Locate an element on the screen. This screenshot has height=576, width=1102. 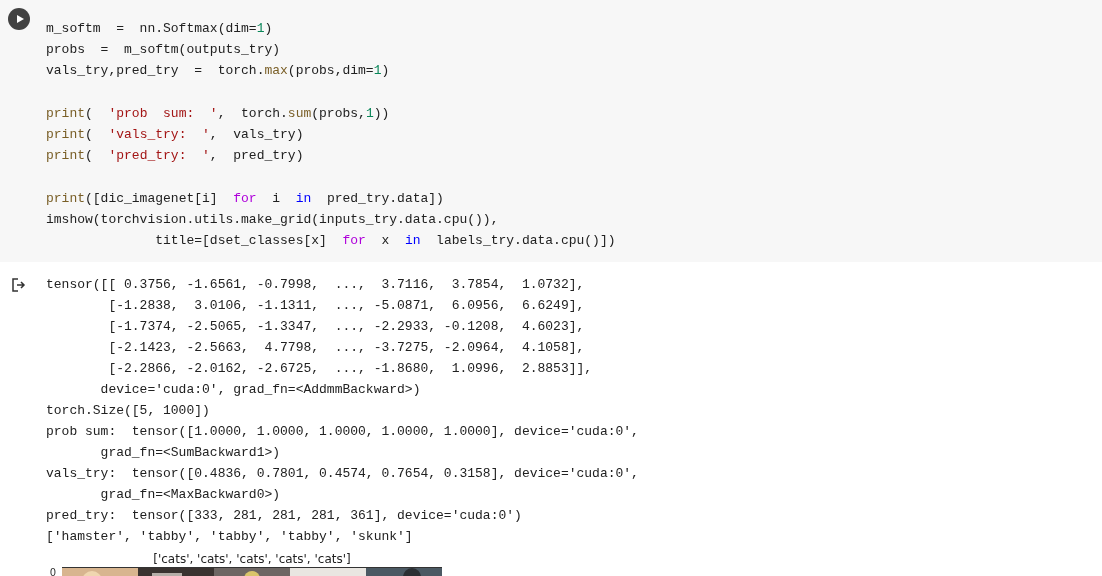
code-line: print( 'prob sum: ', torch.sum(probs,1)) is located at coordinates (218, 114).